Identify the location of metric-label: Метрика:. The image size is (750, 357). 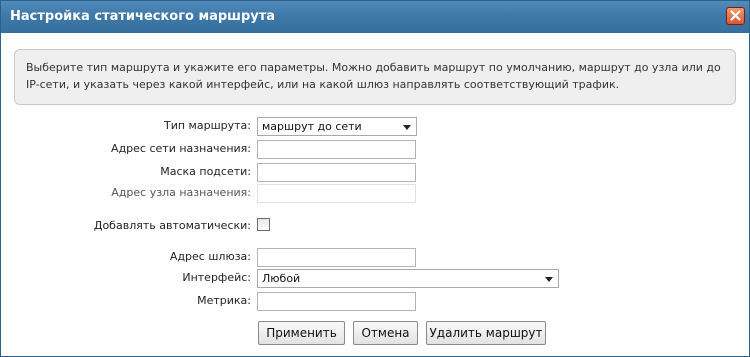
(224, 300).